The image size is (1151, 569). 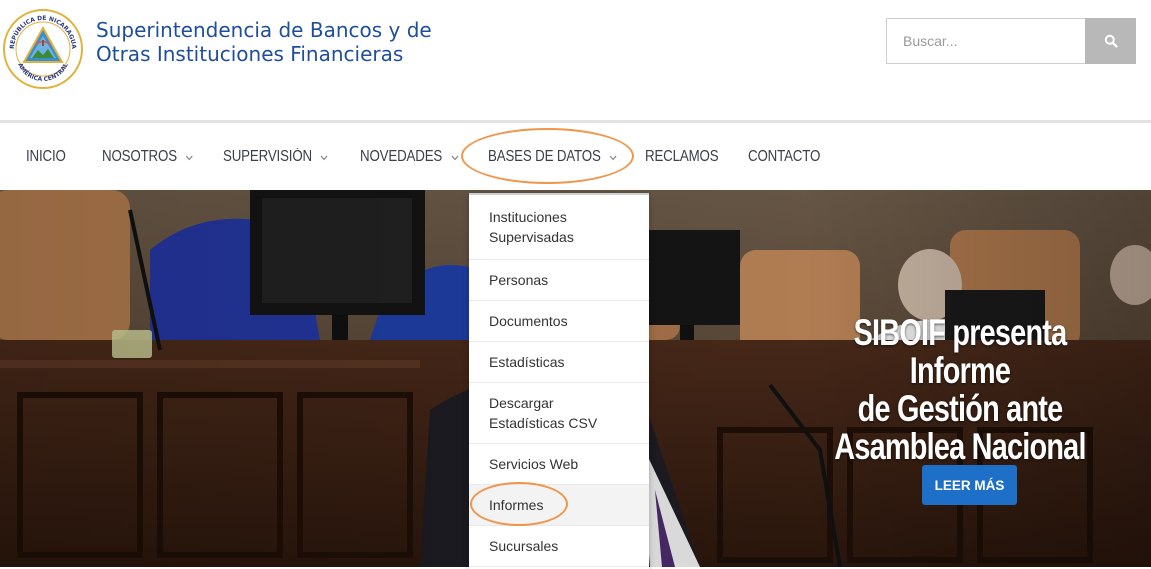 I want to click on nav-item-supervision: SUPERVISIÓN, so click(x=275, y=156).